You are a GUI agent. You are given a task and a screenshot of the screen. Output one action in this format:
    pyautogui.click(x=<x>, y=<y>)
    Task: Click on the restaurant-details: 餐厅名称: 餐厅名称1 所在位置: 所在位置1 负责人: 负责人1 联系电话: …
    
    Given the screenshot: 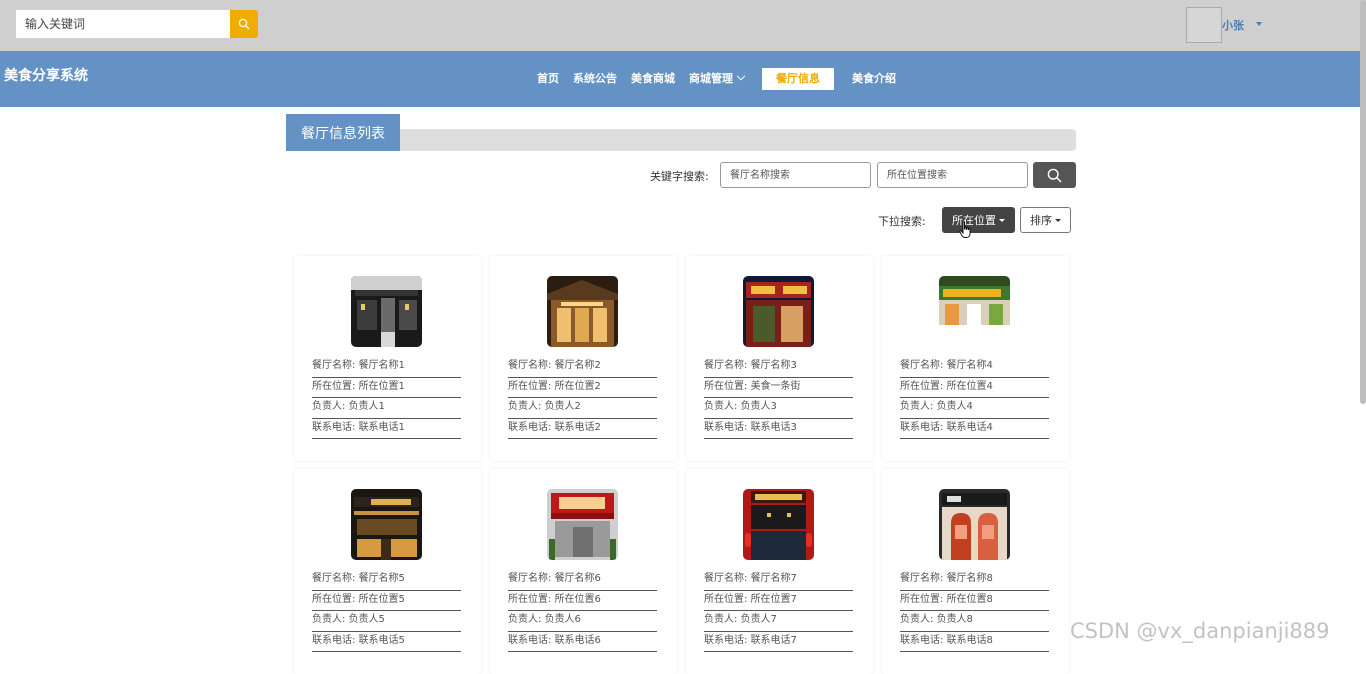 What is the action you would take?
    pyautogui.click(x=386, y=398)
    